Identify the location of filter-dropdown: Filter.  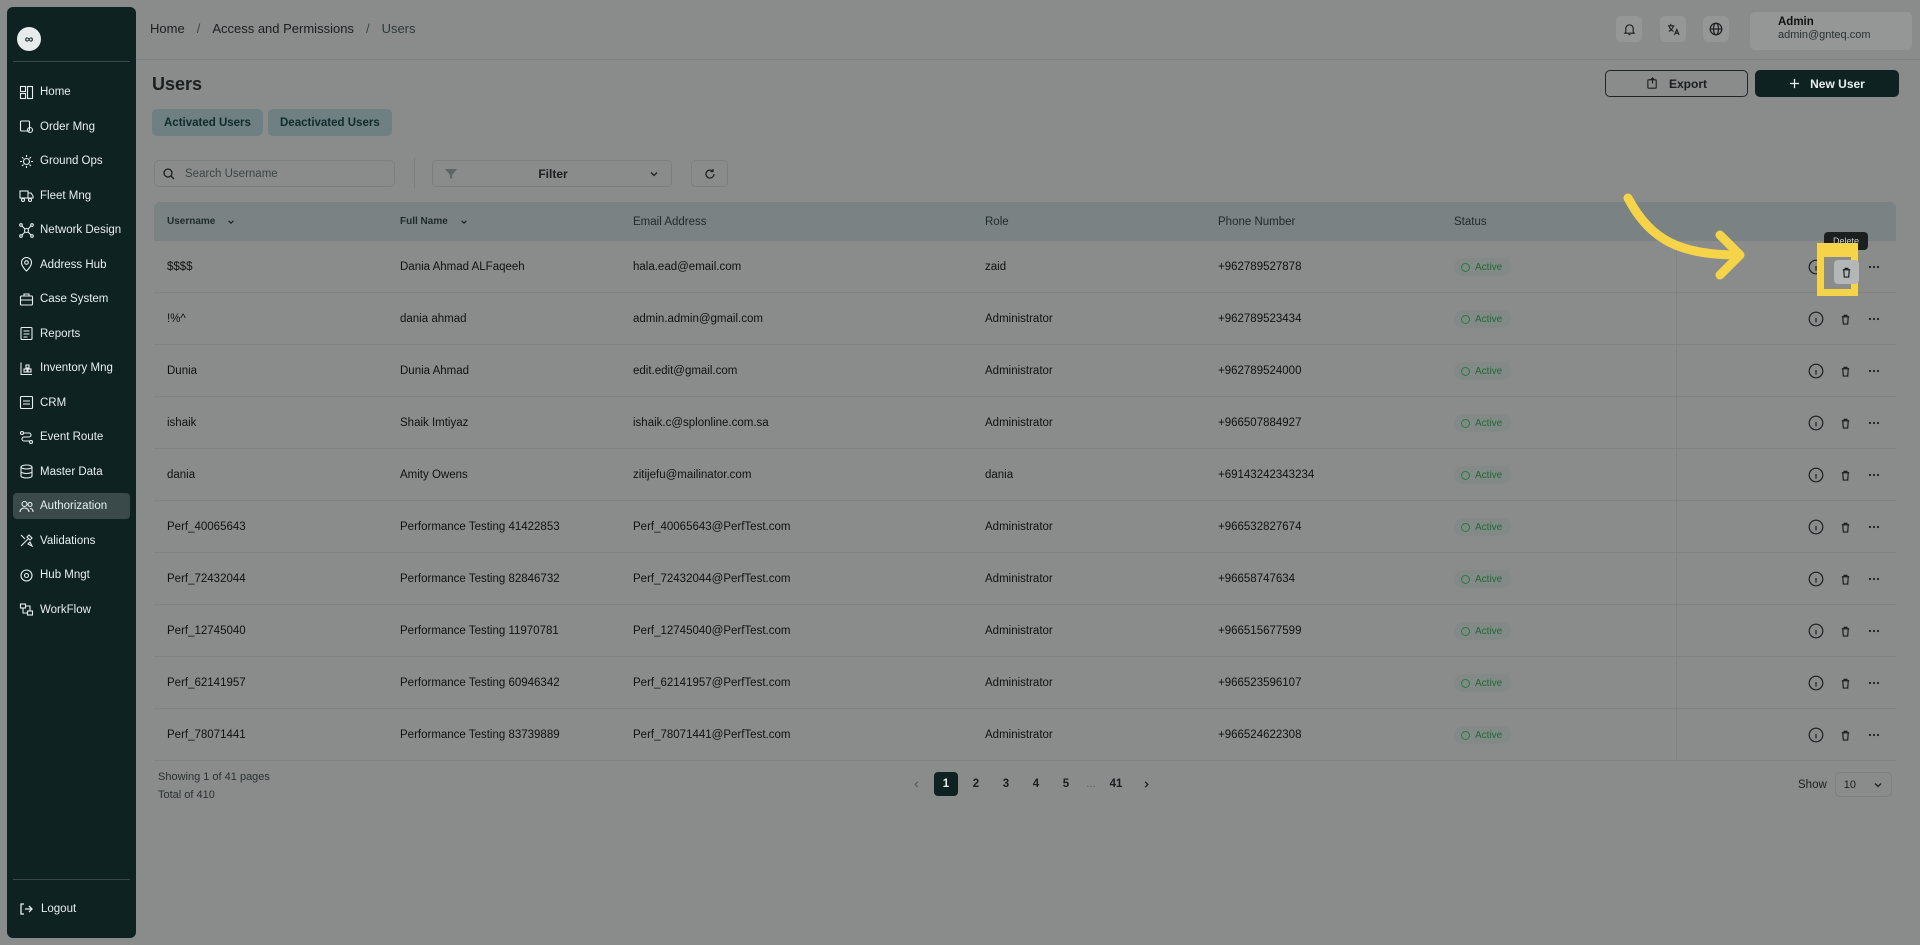
(552, 173).